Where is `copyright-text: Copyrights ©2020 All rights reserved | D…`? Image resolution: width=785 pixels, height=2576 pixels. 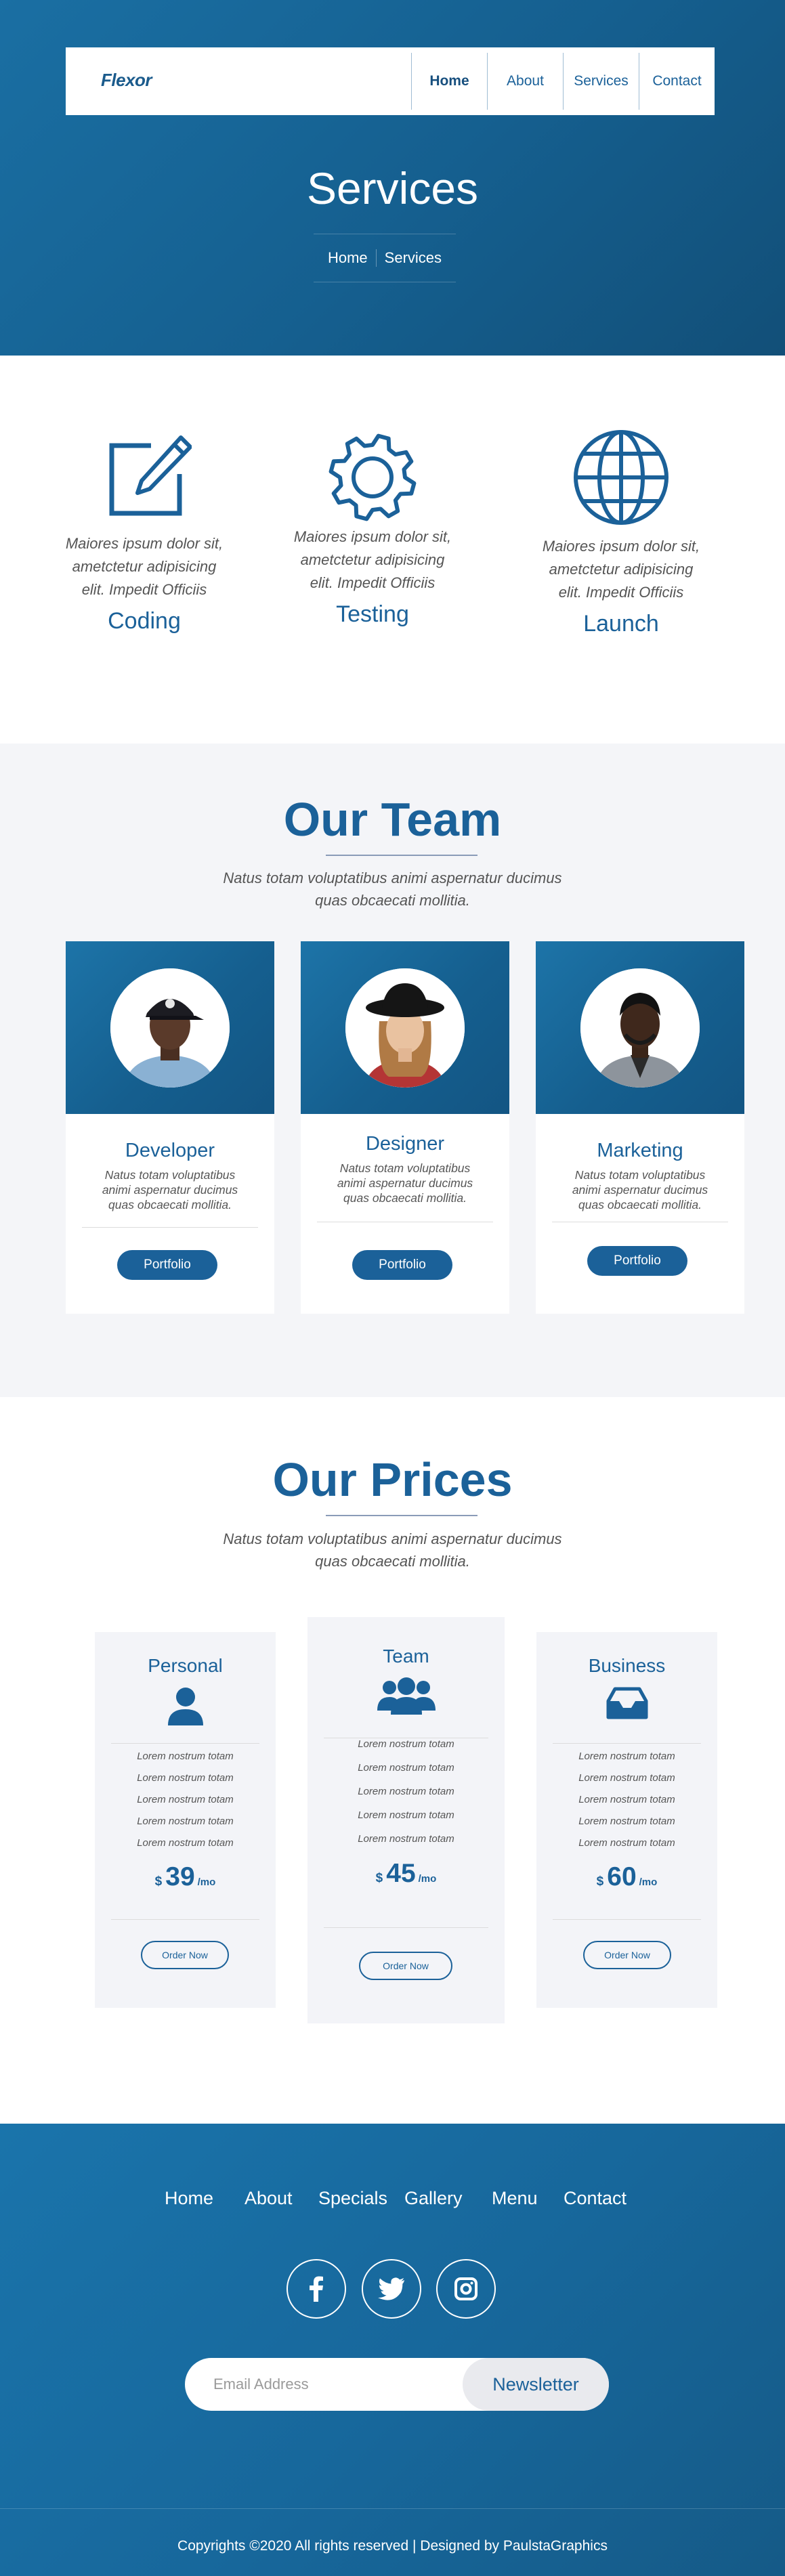 copyright-text: Copyrights ©2020 All rights reserved | D… is located at coordinates (392, 2546).